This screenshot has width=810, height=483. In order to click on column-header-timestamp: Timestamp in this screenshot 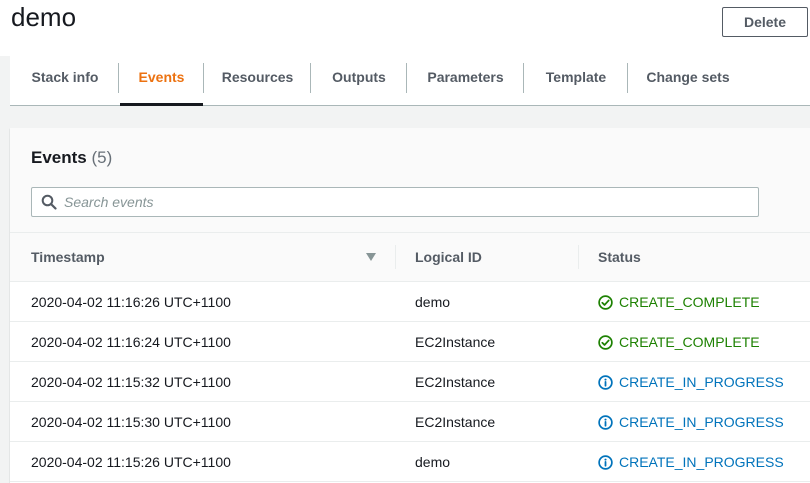, I will do `click(206, 257)`.